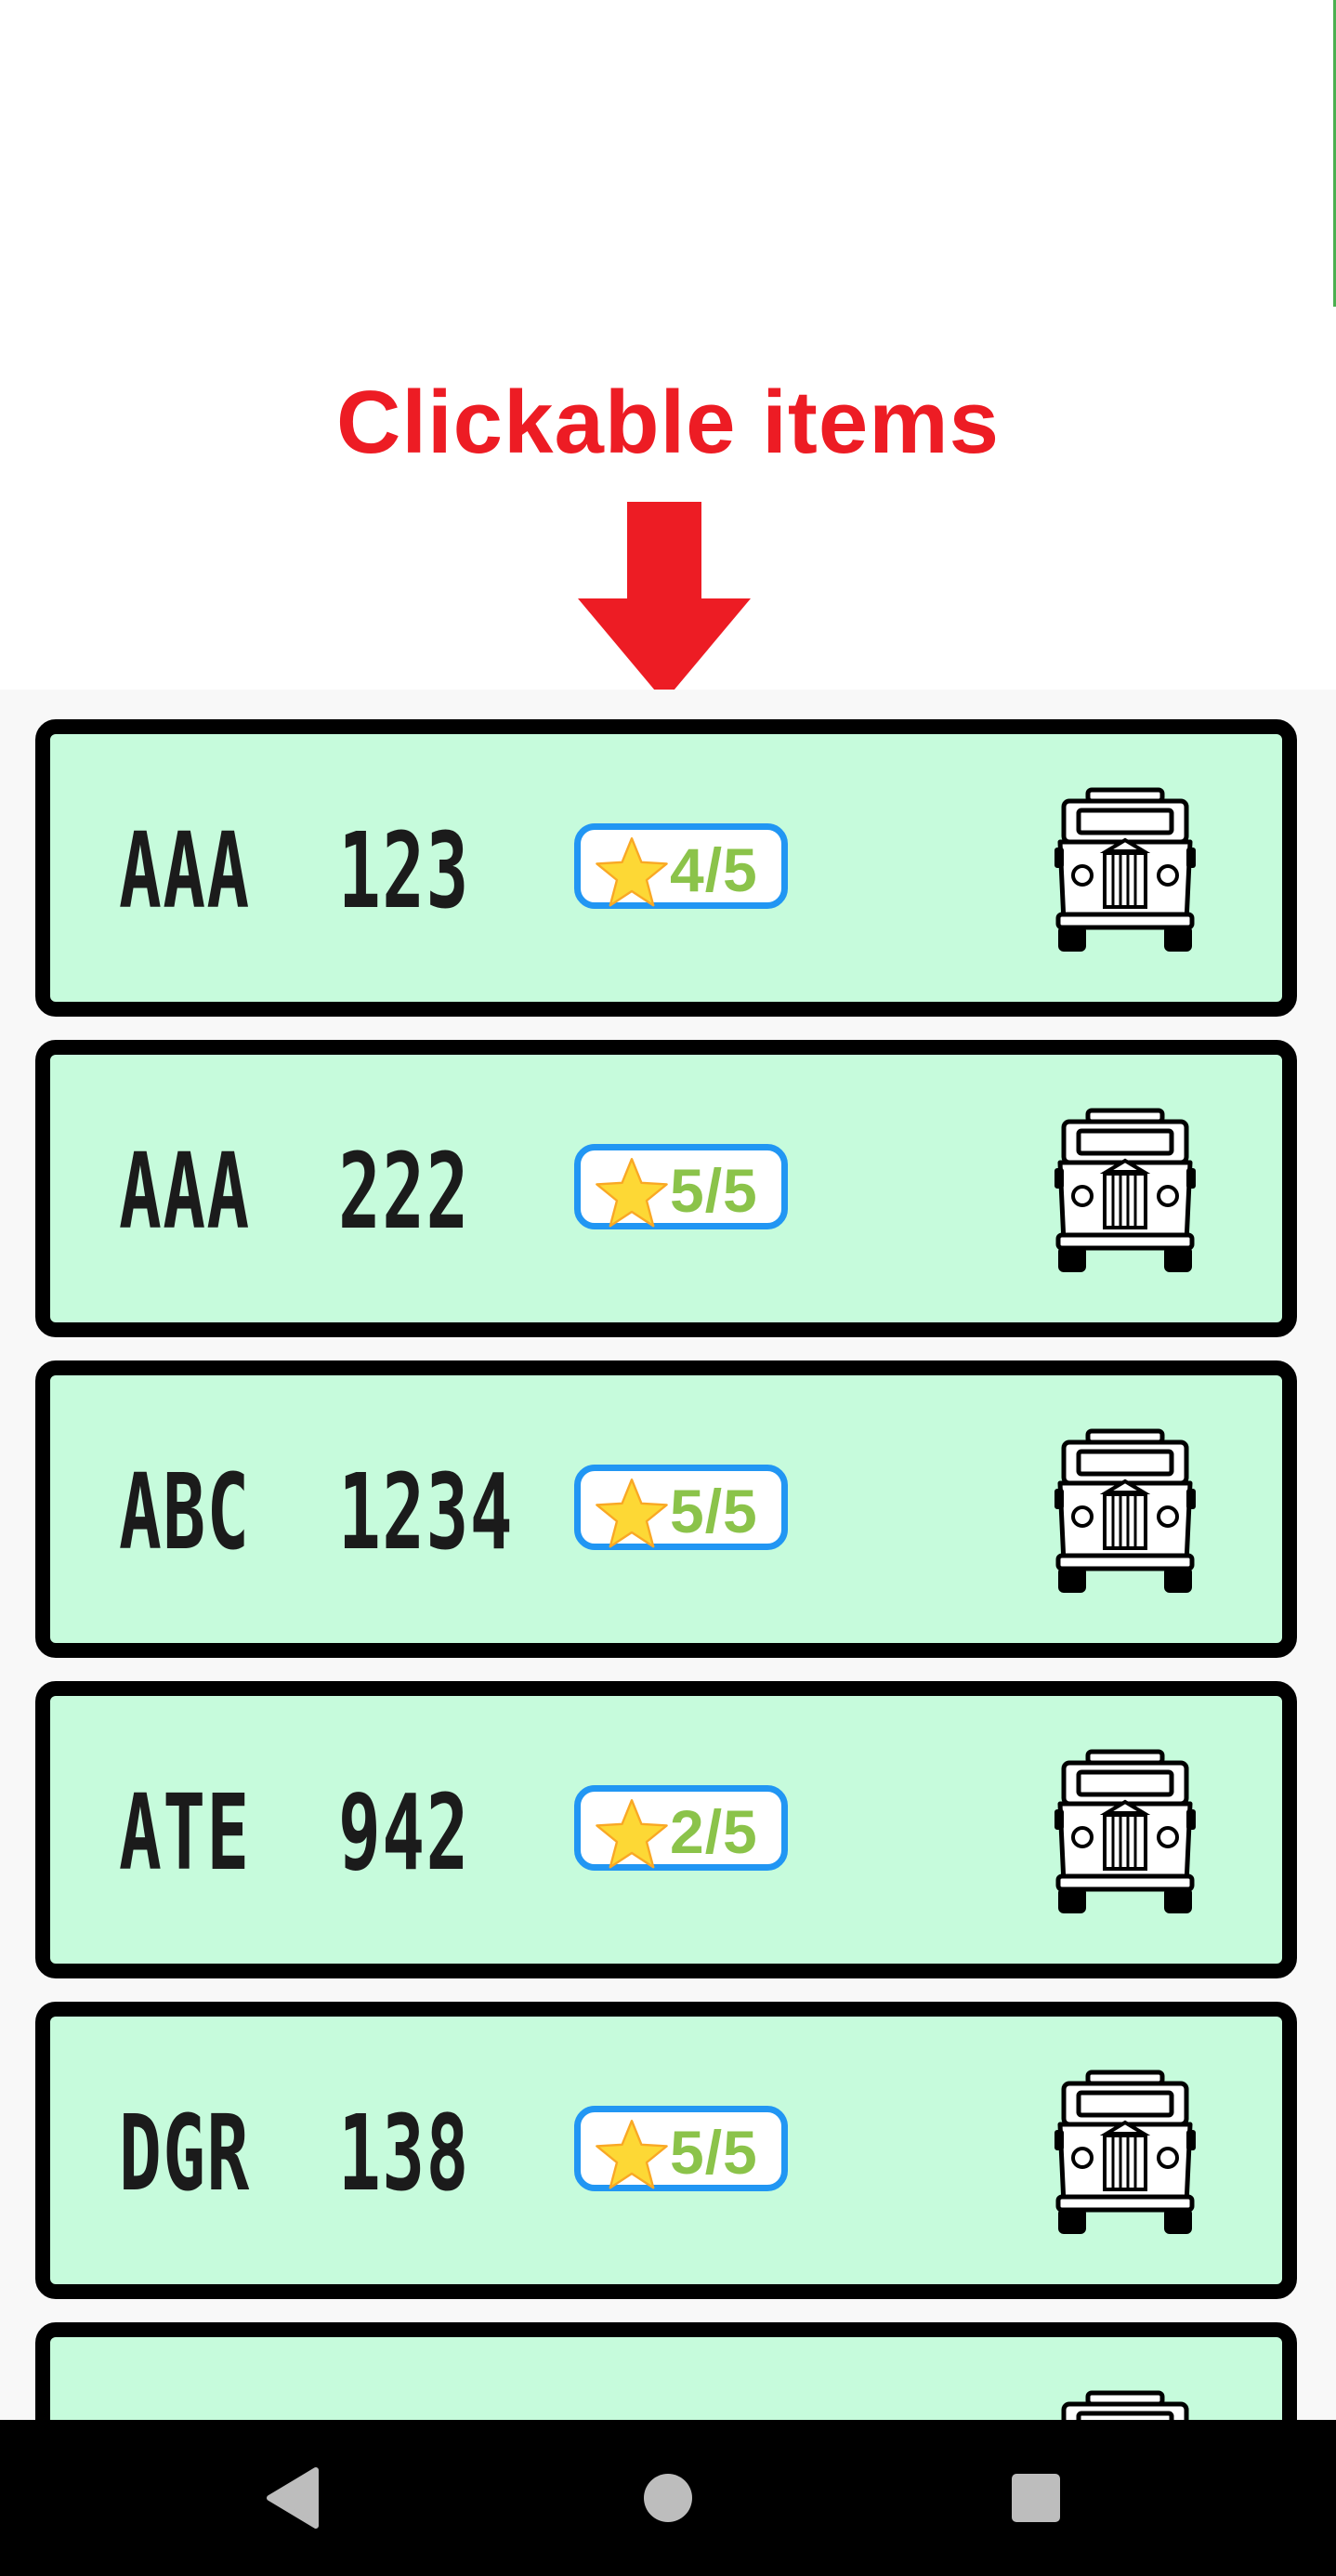 The image size is (1336, 2576). I want to click on rating-score: 2/5, so click(714, 1831).